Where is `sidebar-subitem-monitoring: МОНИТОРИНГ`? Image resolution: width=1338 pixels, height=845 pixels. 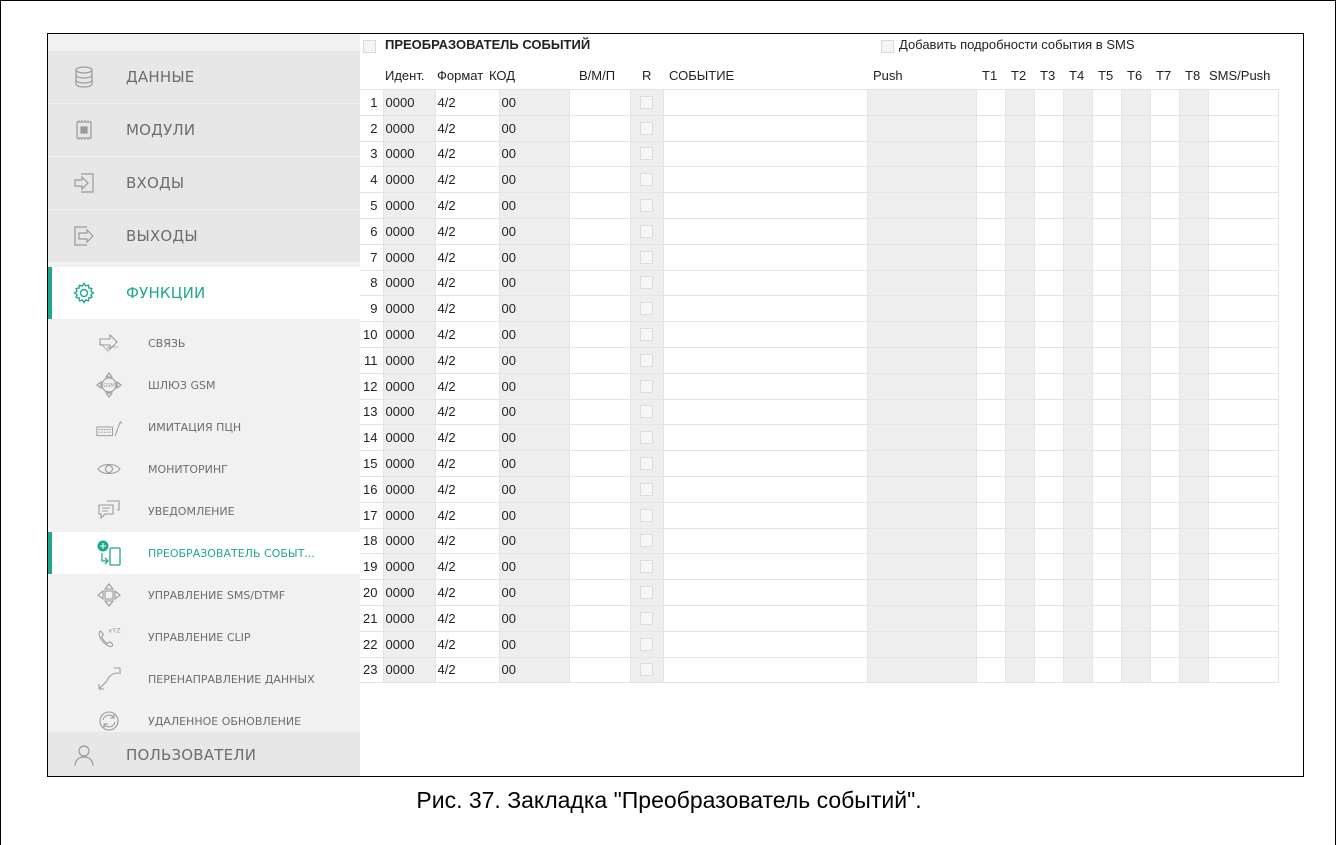 sidebar-subitem-monitoring: МОНИТОРИНГ is located at coordinates (204, 469).